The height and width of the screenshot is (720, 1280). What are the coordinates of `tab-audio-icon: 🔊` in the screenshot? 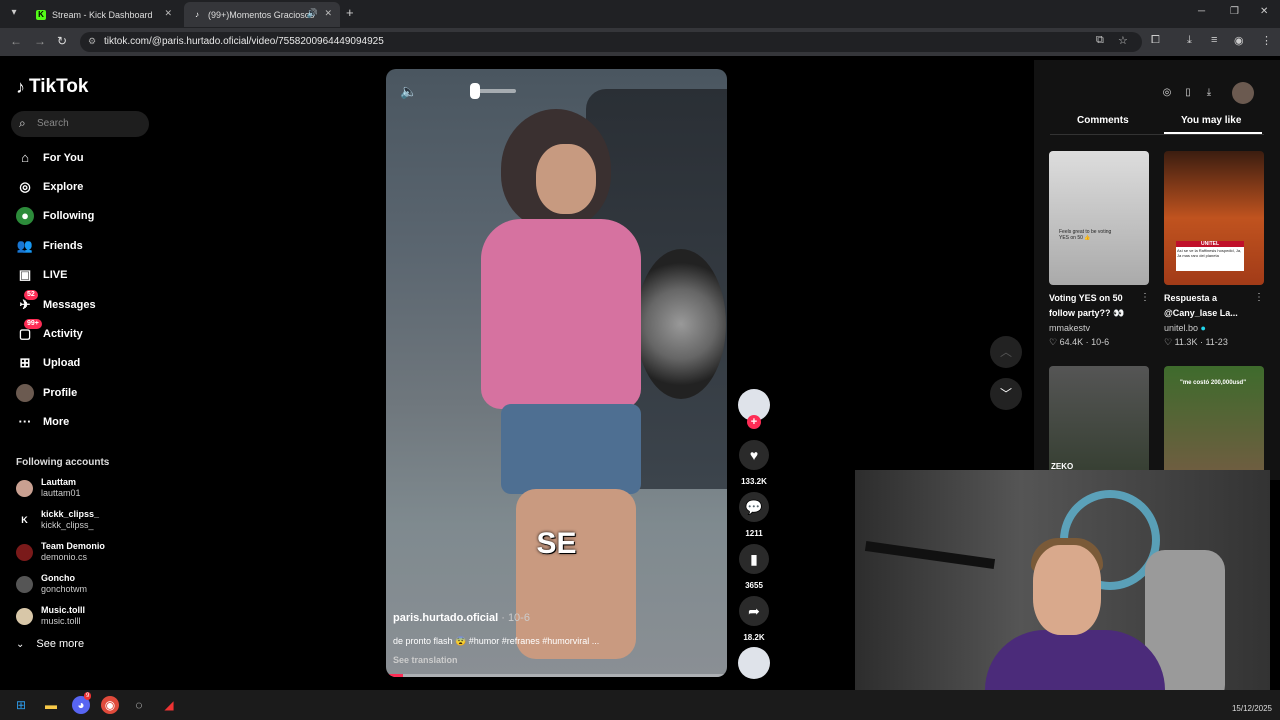 It's located at (312, 13).